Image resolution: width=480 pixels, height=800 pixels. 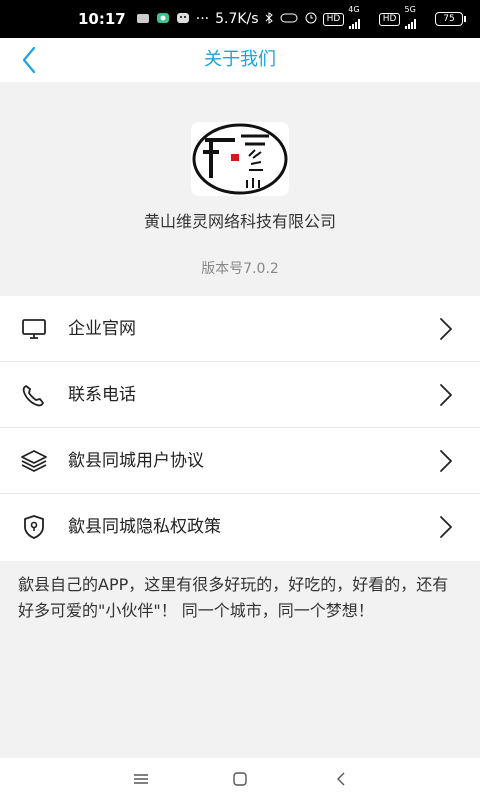 I want to click on face-notification-icon, so click(x=183, y=19).